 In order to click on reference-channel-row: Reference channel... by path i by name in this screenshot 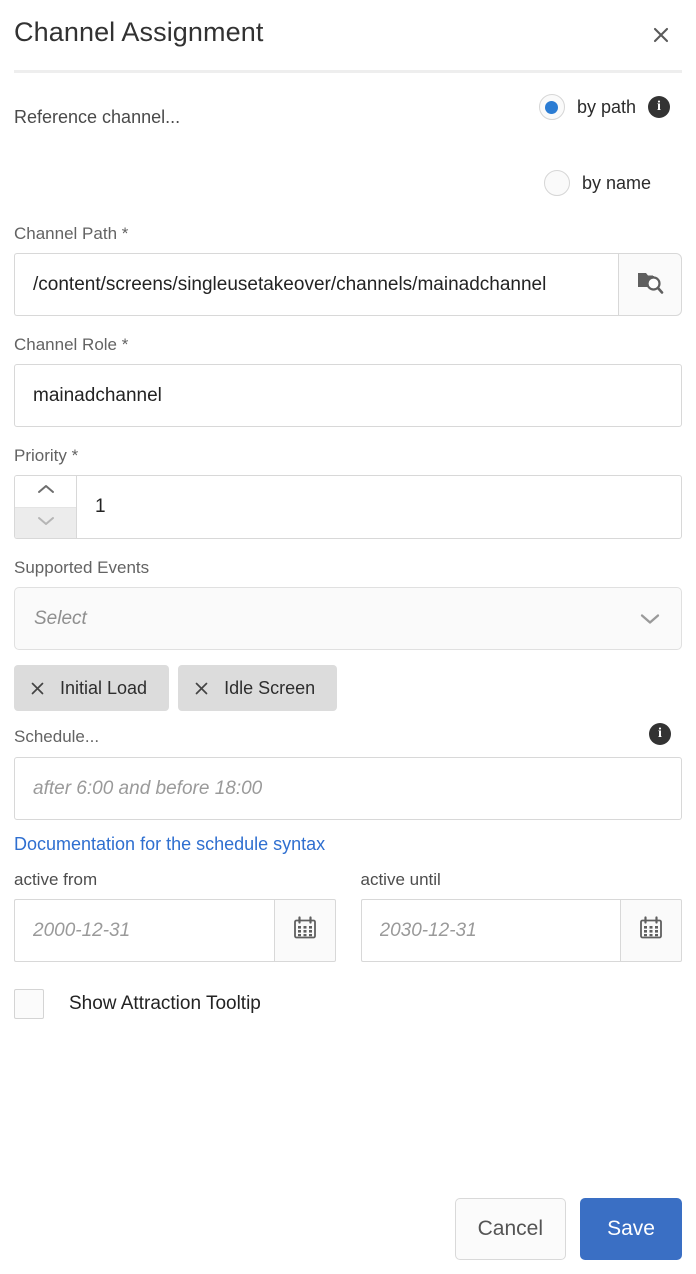, I will do `click(348, 148)`.